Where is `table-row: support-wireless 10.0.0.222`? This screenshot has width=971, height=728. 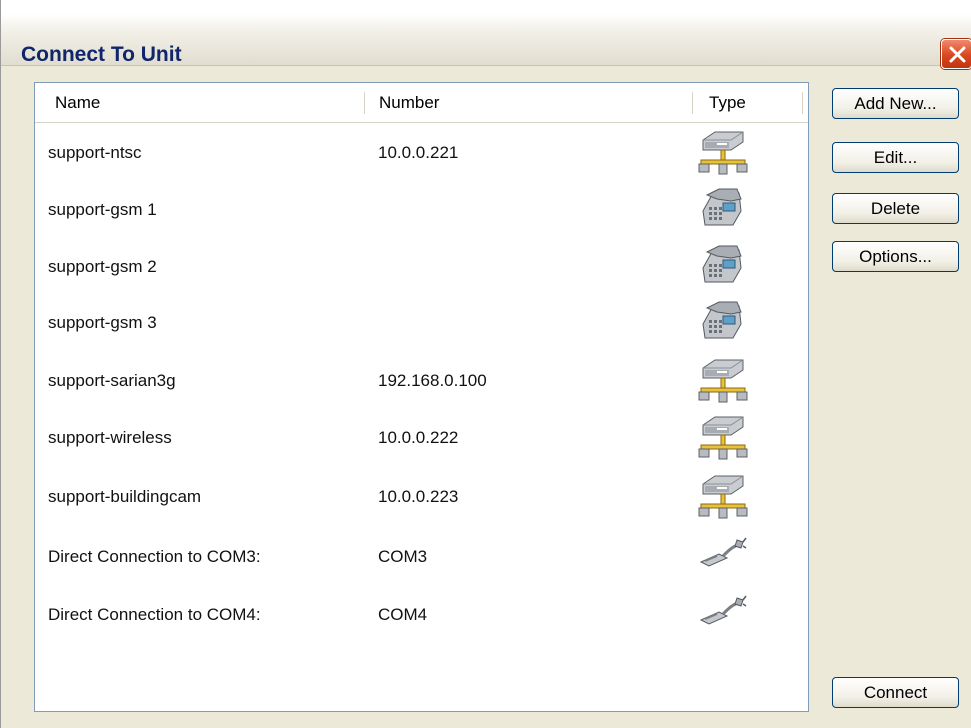 table-row: support-wireless 10.0.0.222 is located at coordinates (421, 438).